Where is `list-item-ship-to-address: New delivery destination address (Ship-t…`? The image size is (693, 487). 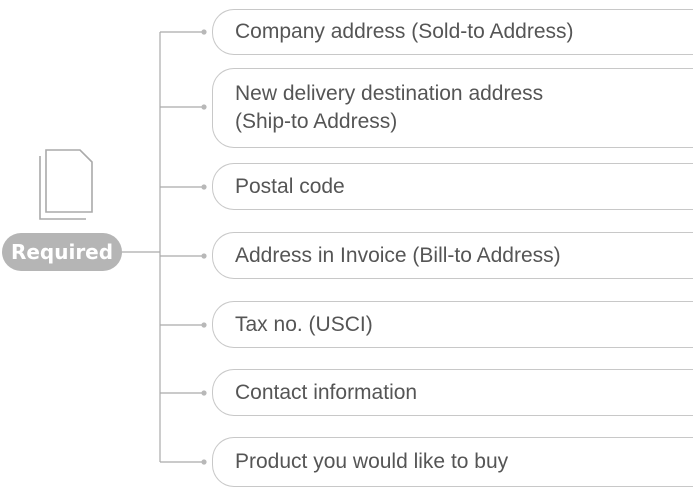 list-item-ship-to-address: New delivery destination address (Ship-t… is located at coordinates (452, 108).